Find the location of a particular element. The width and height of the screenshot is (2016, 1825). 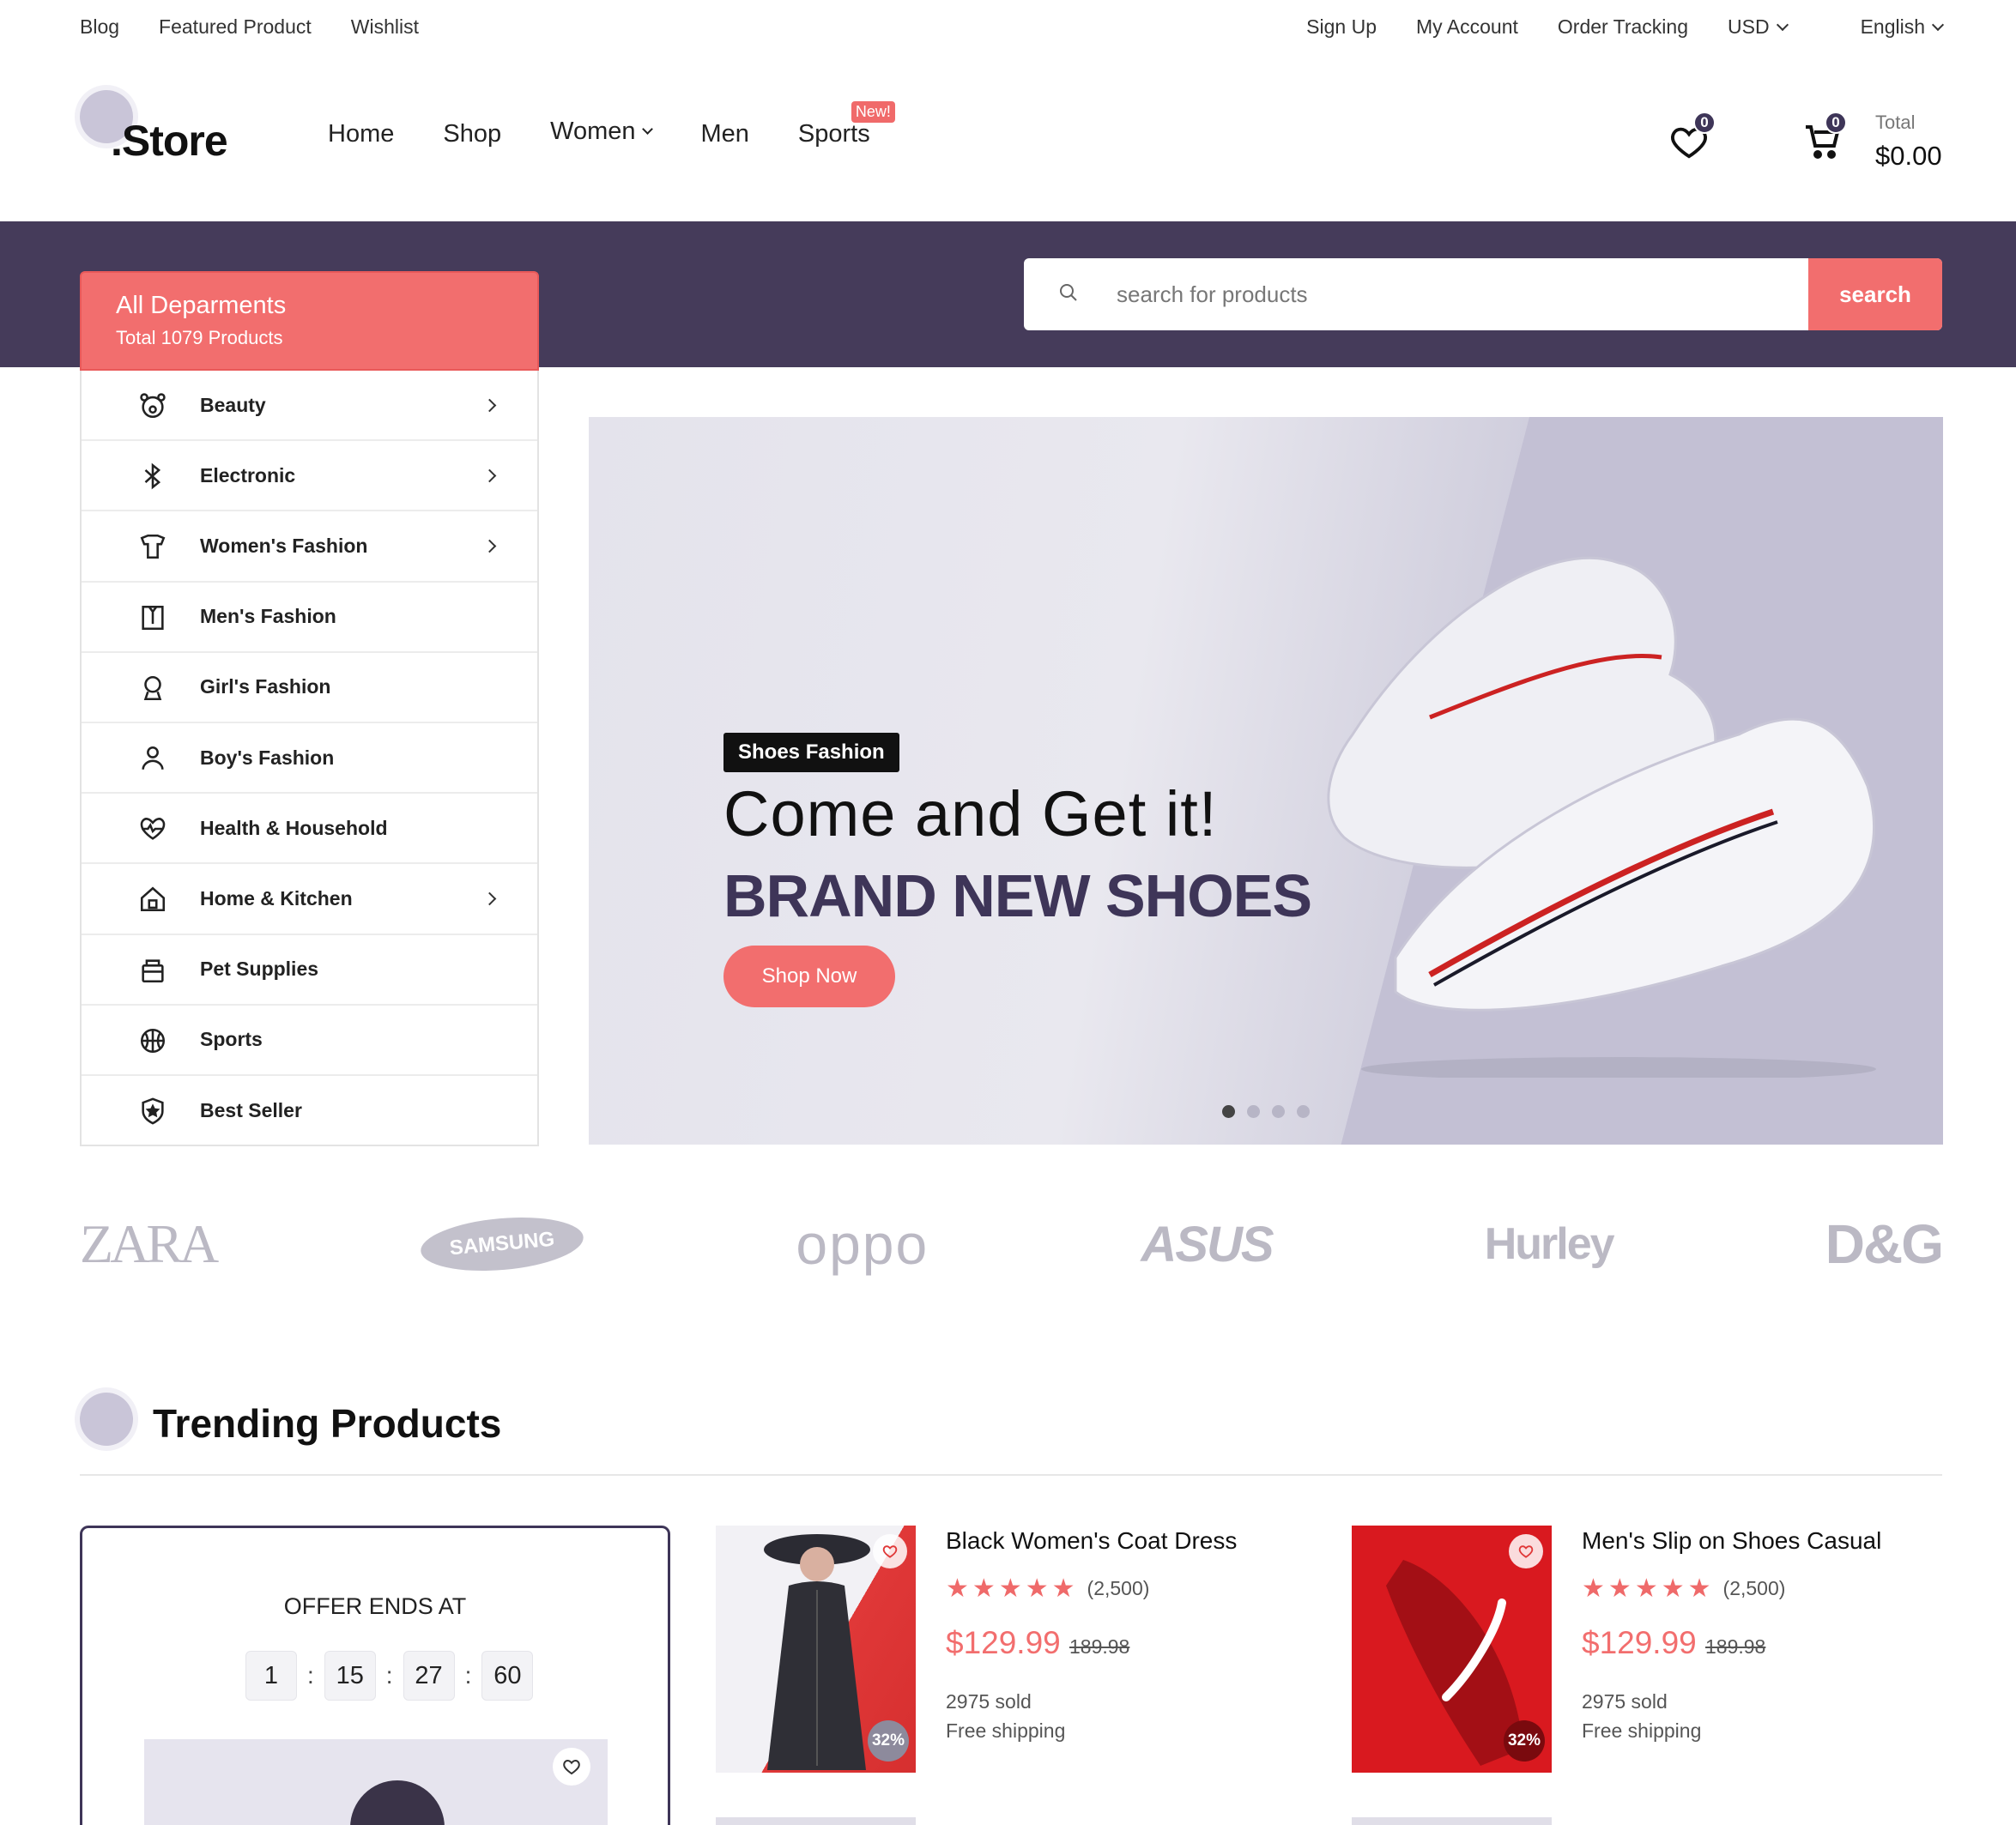

department-item-sports: Sports is located at coordinates (309, 1041).